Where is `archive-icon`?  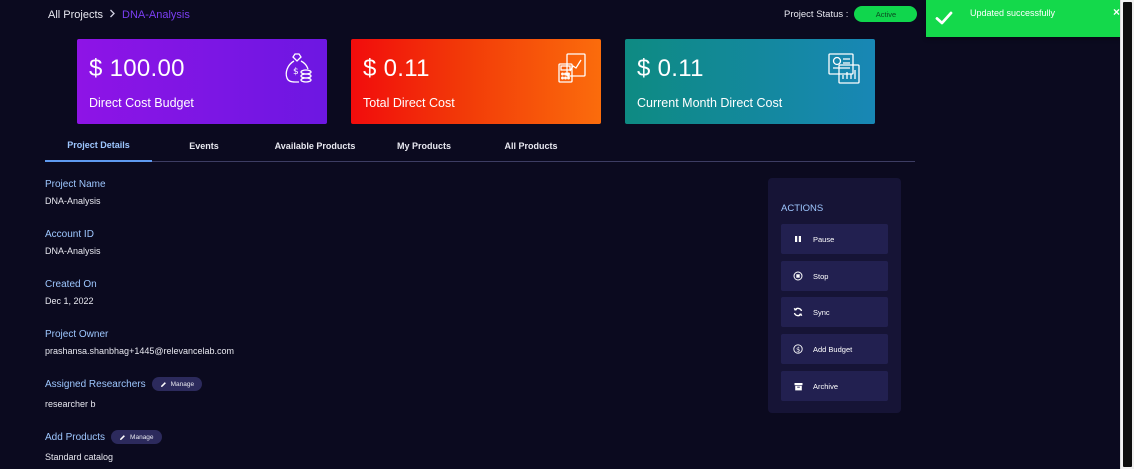 archive-icon is located at coordinates (798, 386).